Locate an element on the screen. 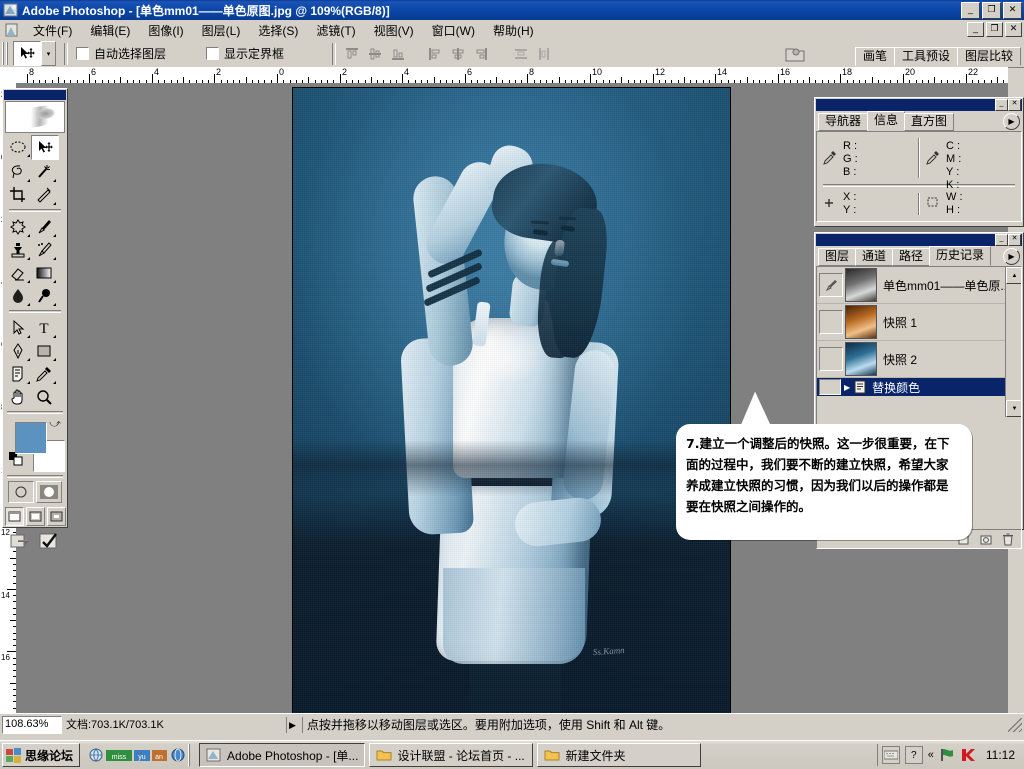 The height and width of the screenshot is (769, 1024). distribute-vertical-center-icon is located at coordinates (544, 54).